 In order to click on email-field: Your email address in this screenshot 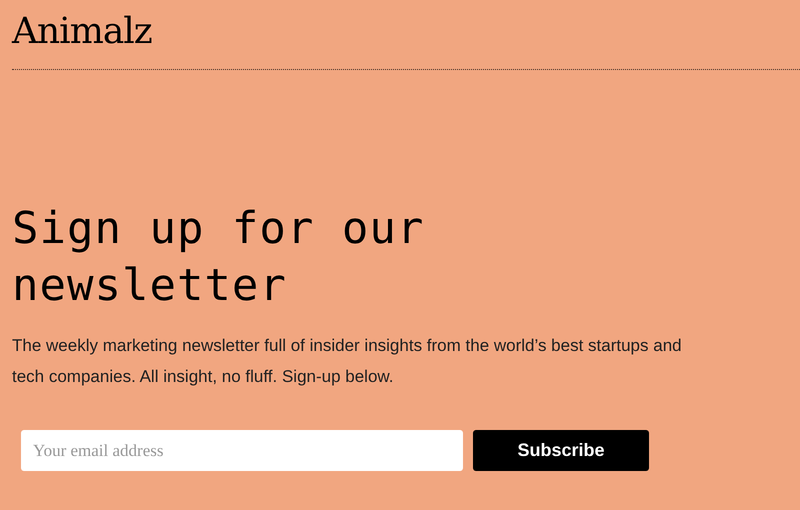, I will do `click(242, 450)`.